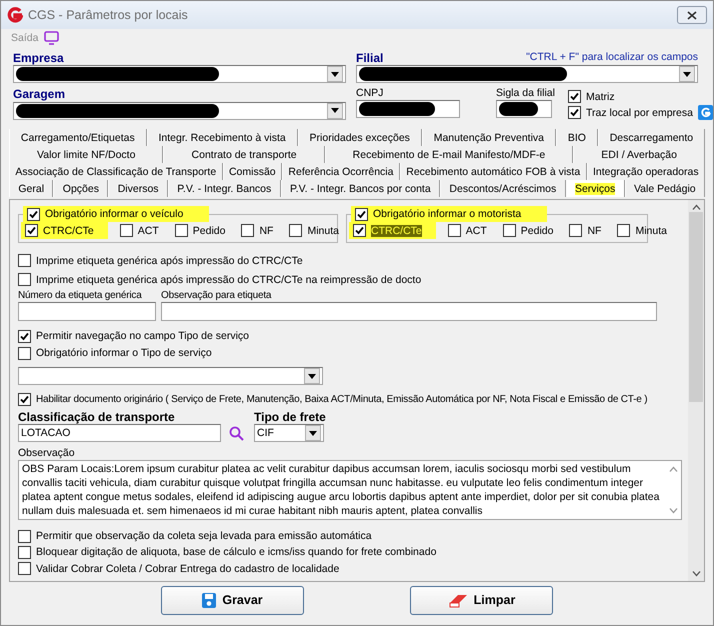  What do you see at coordinates (143, 336) in the screenshot?
I see `checkbox-label: Permitir navegação no campo Tipo de serviço` at bounding box center [143, 336].